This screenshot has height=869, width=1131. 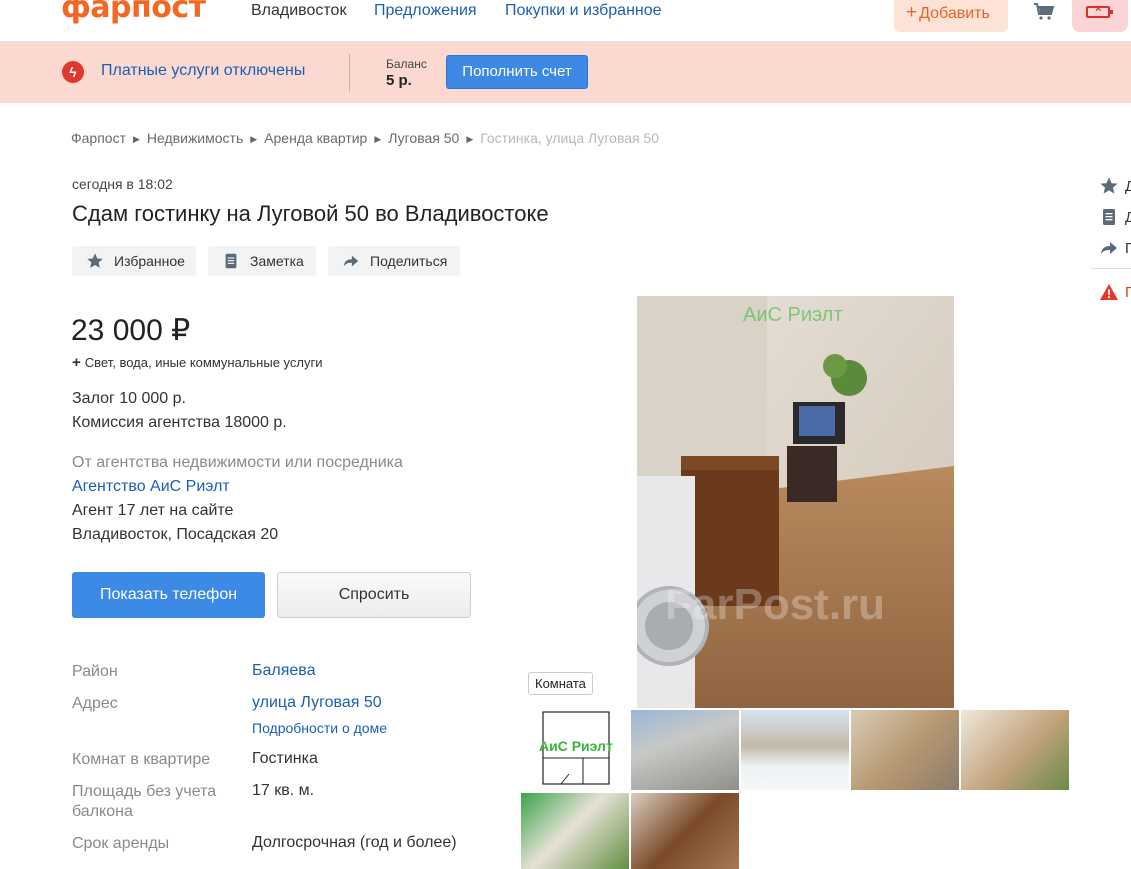 I want to click on main-photo: АиС Риэлт FarPost.ru, so click(x=795, y=502).